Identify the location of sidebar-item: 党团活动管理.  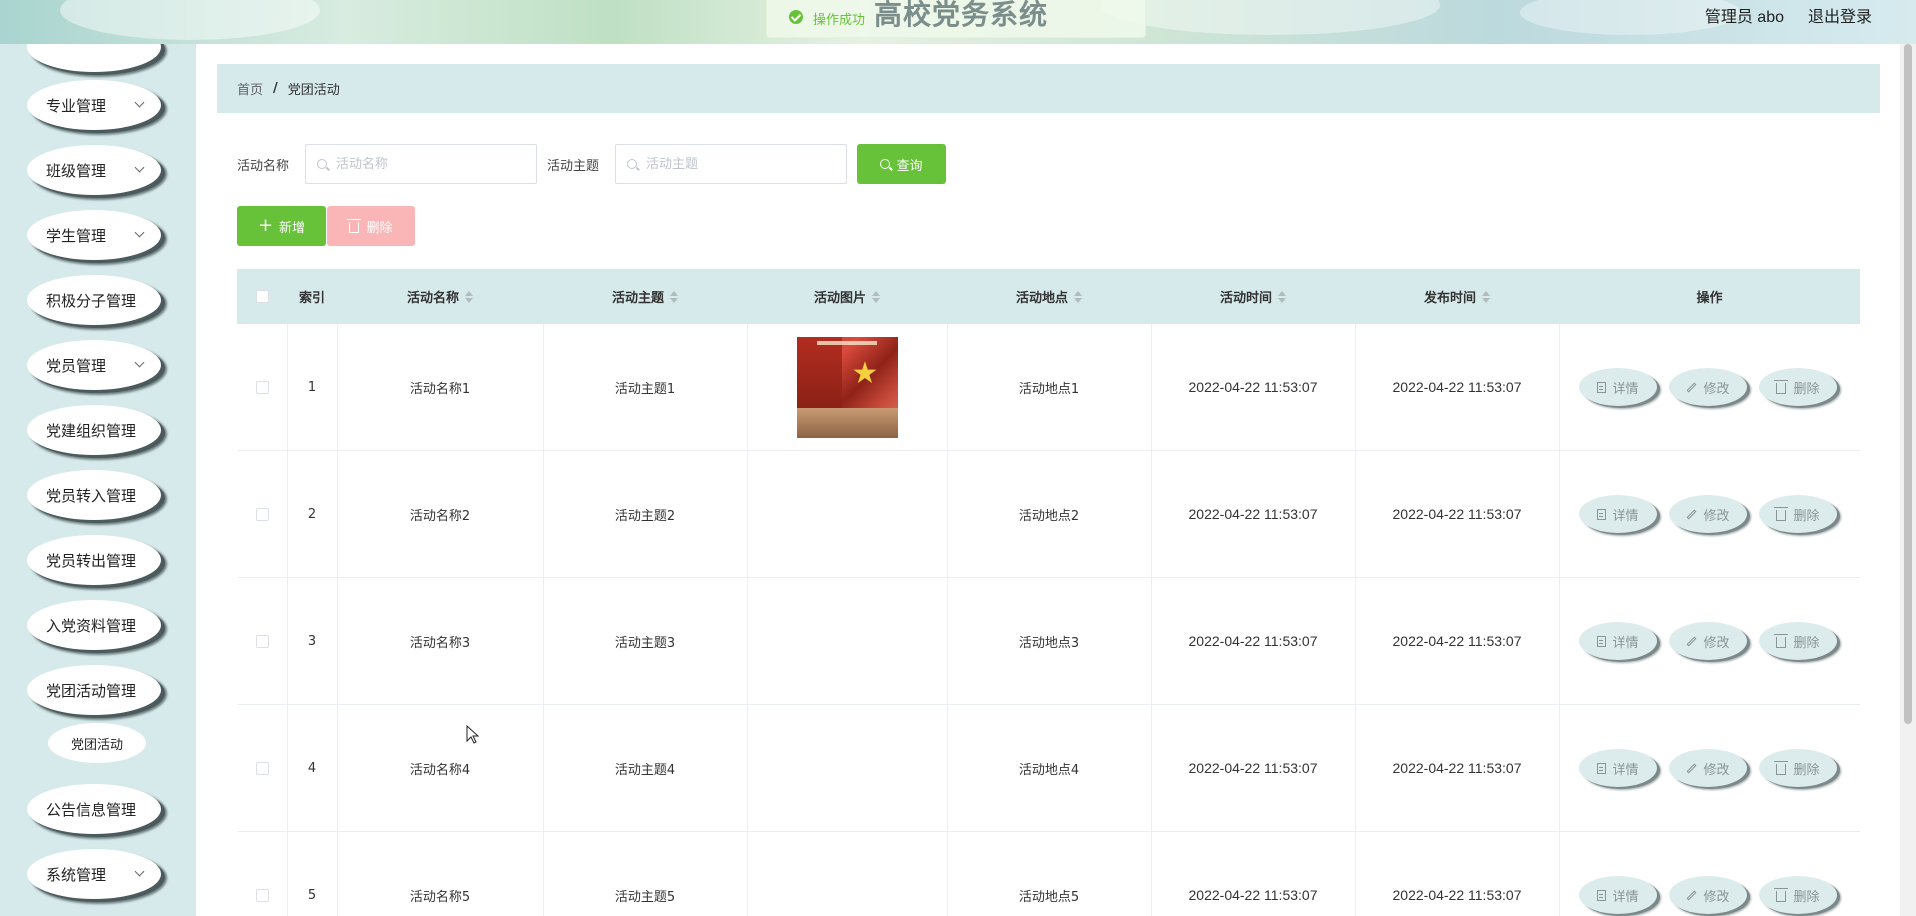
(94, 690).